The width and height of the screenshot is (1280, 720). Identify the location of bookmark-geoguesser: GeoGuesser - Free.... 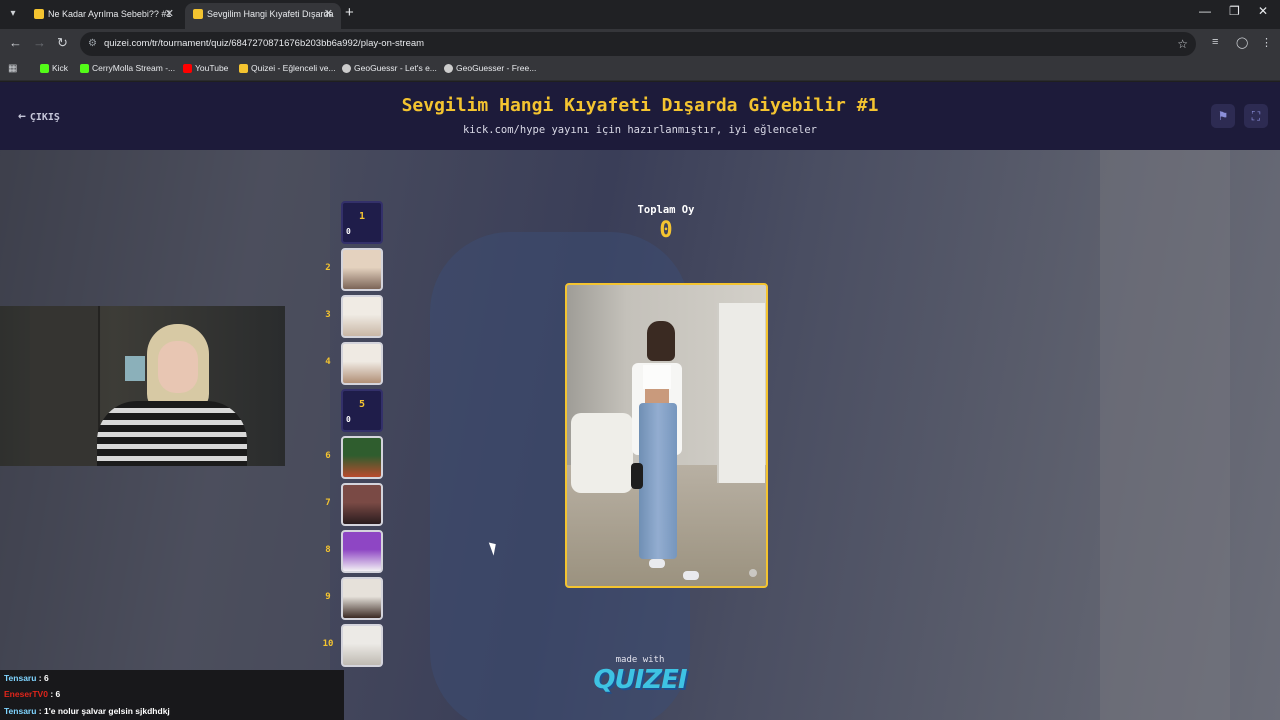
(490, 68).